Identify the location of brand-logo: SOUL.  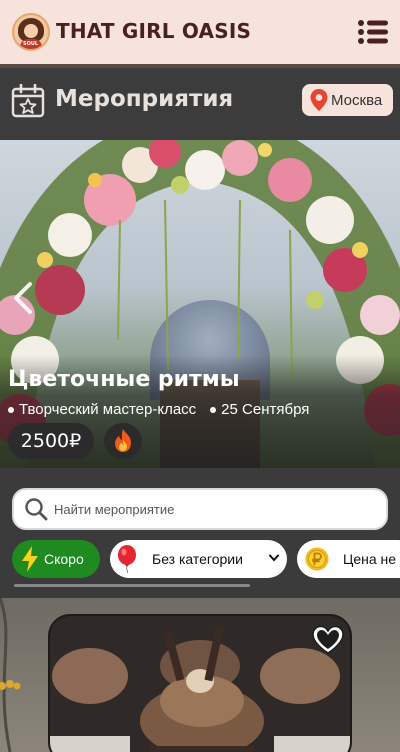
(31, 32).